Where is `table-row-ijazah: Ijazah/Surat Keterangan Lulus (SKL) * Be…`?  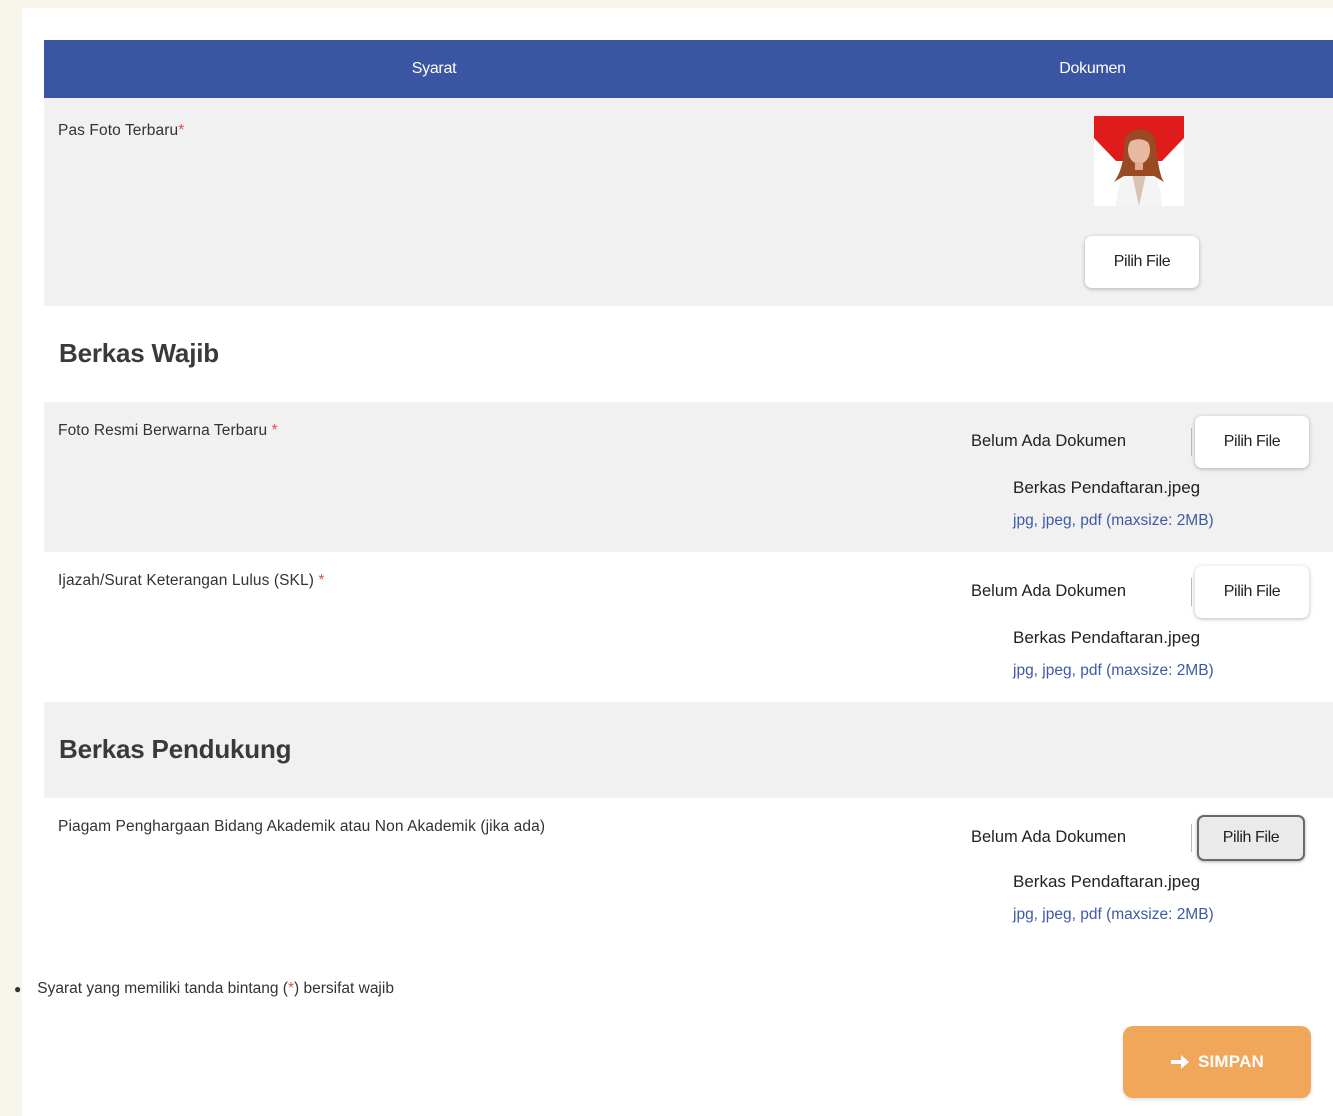
table-row-ijazah: Ijazah/Surat Keterangan Lulus (SKL) * Be… is located at coordinates (688, 627).